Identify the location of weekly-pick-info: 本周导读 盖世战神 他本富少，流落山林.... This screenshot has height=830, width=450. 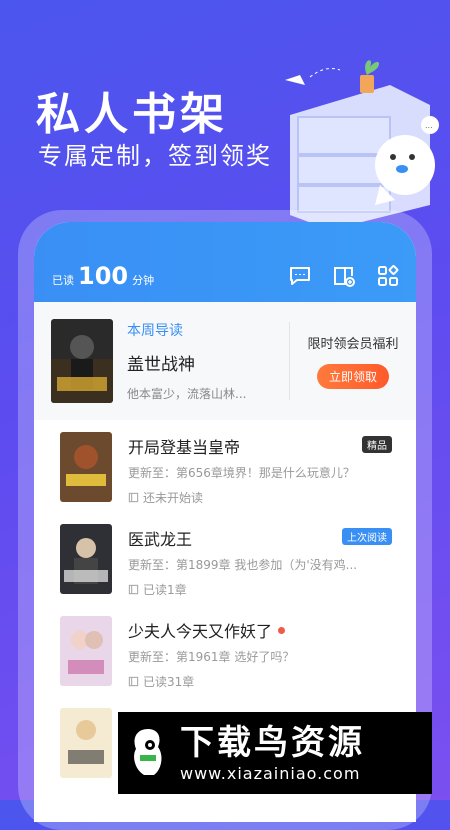
(202, 361).